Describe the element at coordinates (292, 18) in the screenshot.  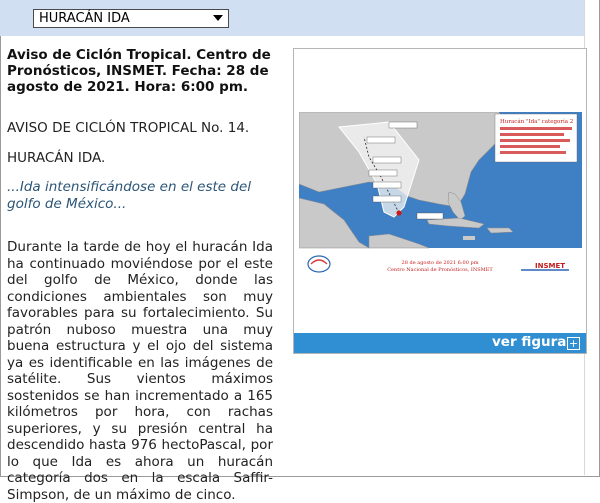
I see `top-bar: HURACÁN IDA` at that location.